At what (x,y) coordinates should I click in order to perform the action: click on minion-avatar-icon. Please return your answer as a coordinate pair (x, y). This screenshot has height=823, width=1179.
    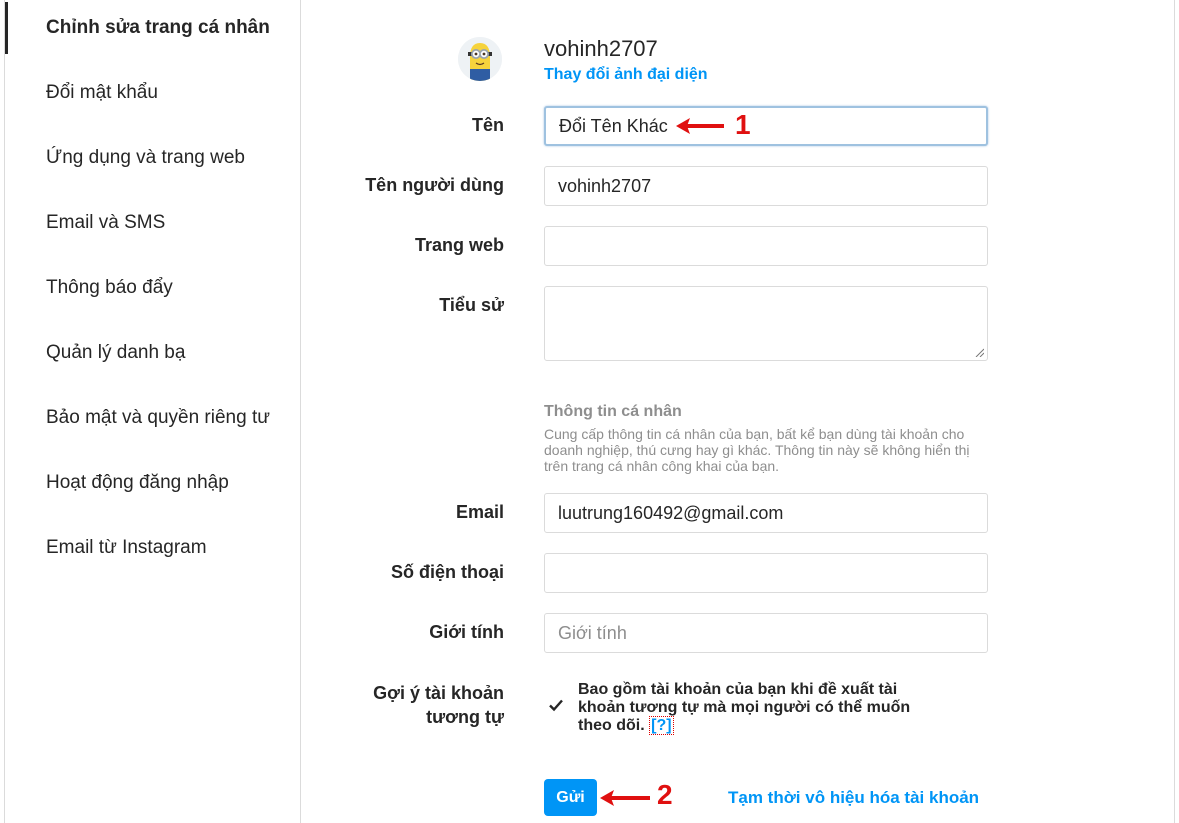
    Looking at the image, I should click on (480, 59).